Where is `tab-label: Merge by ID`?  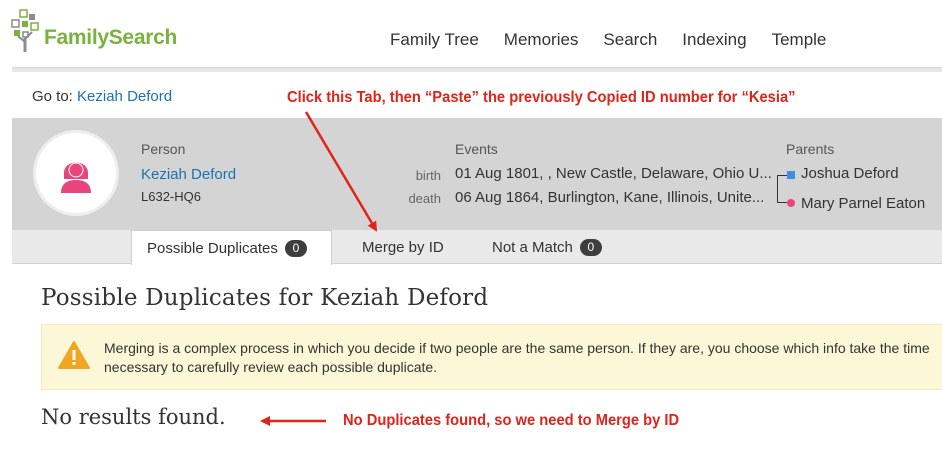
tab-label: Merge by ID is located at coordinates (403, 247).